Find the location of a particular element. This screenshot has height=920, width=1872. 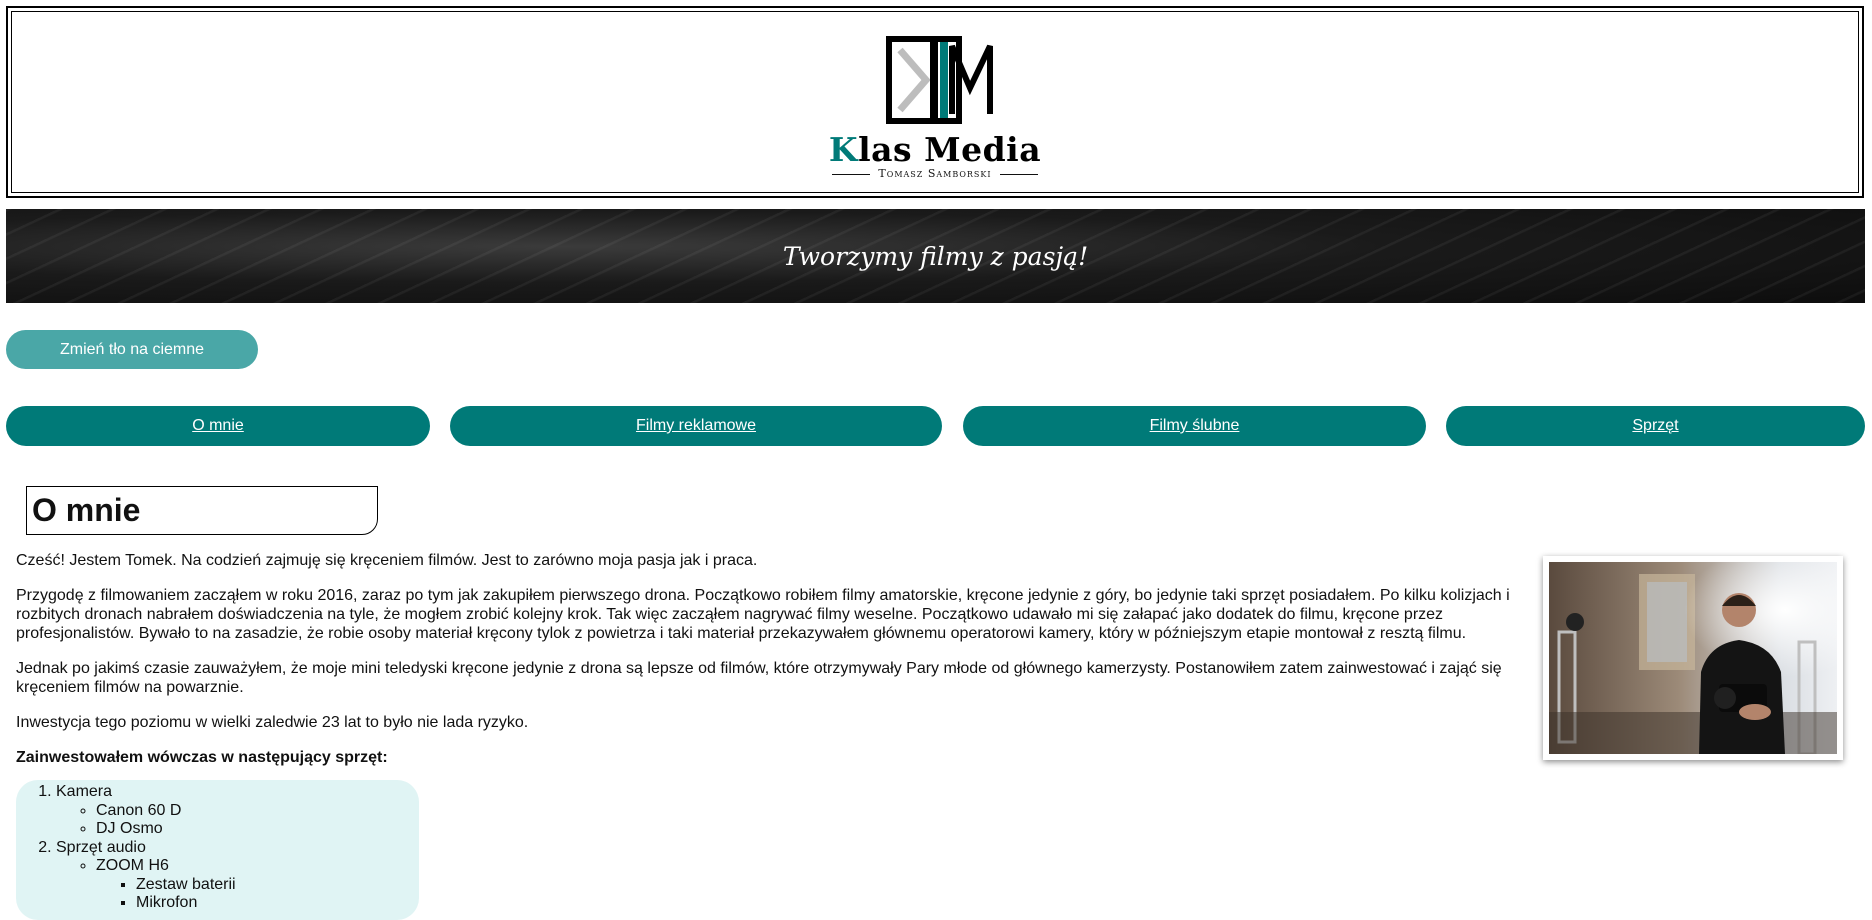

profile-photo is located at coordinates (1693, 658).